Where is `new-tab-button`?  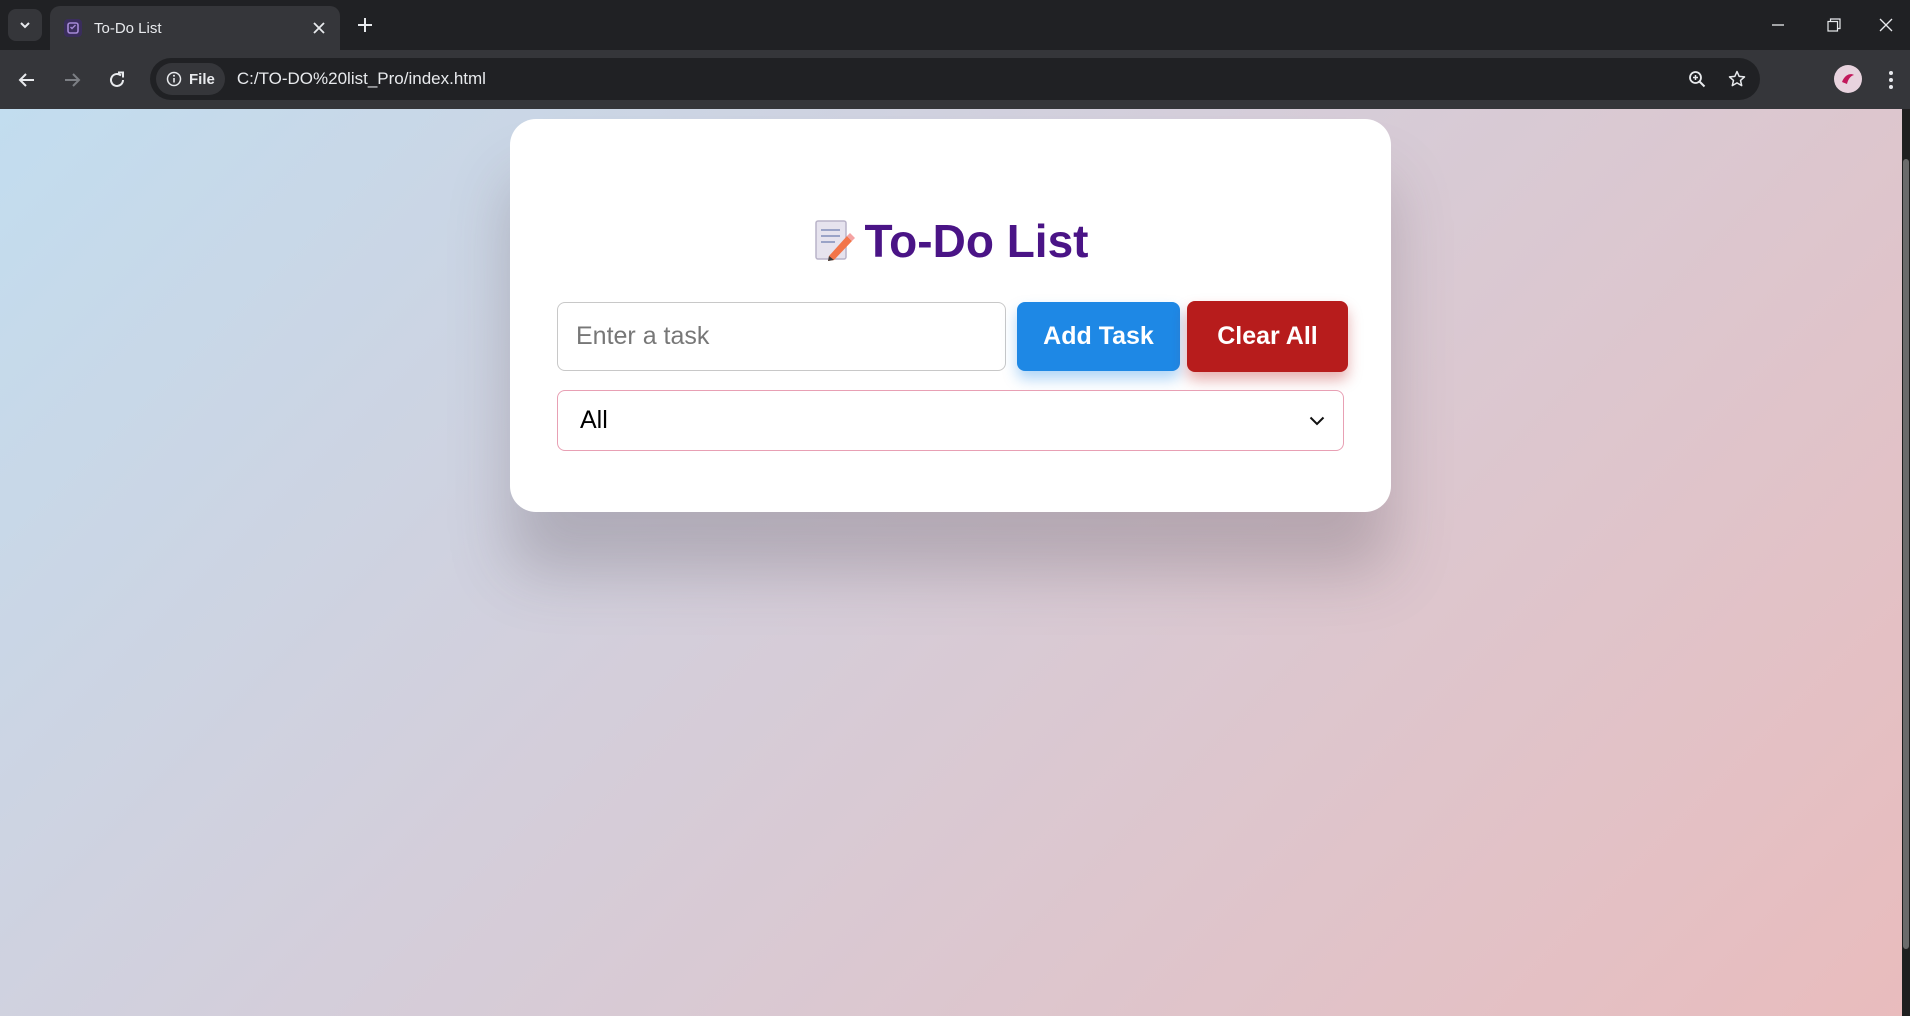 new-tab-button is located at coordinates (365, 25).